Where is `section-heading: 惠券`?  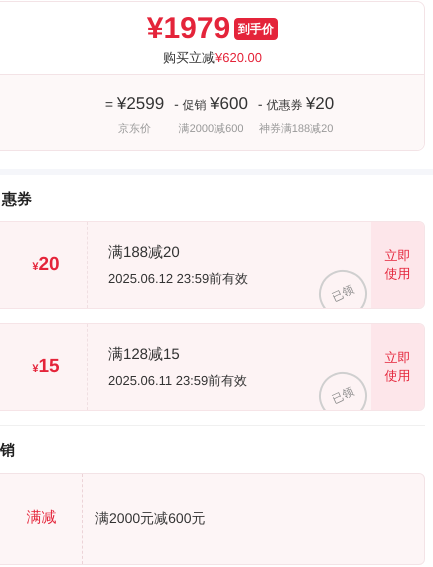
section-heading: 惠券 is located at coordinates (17, 200).